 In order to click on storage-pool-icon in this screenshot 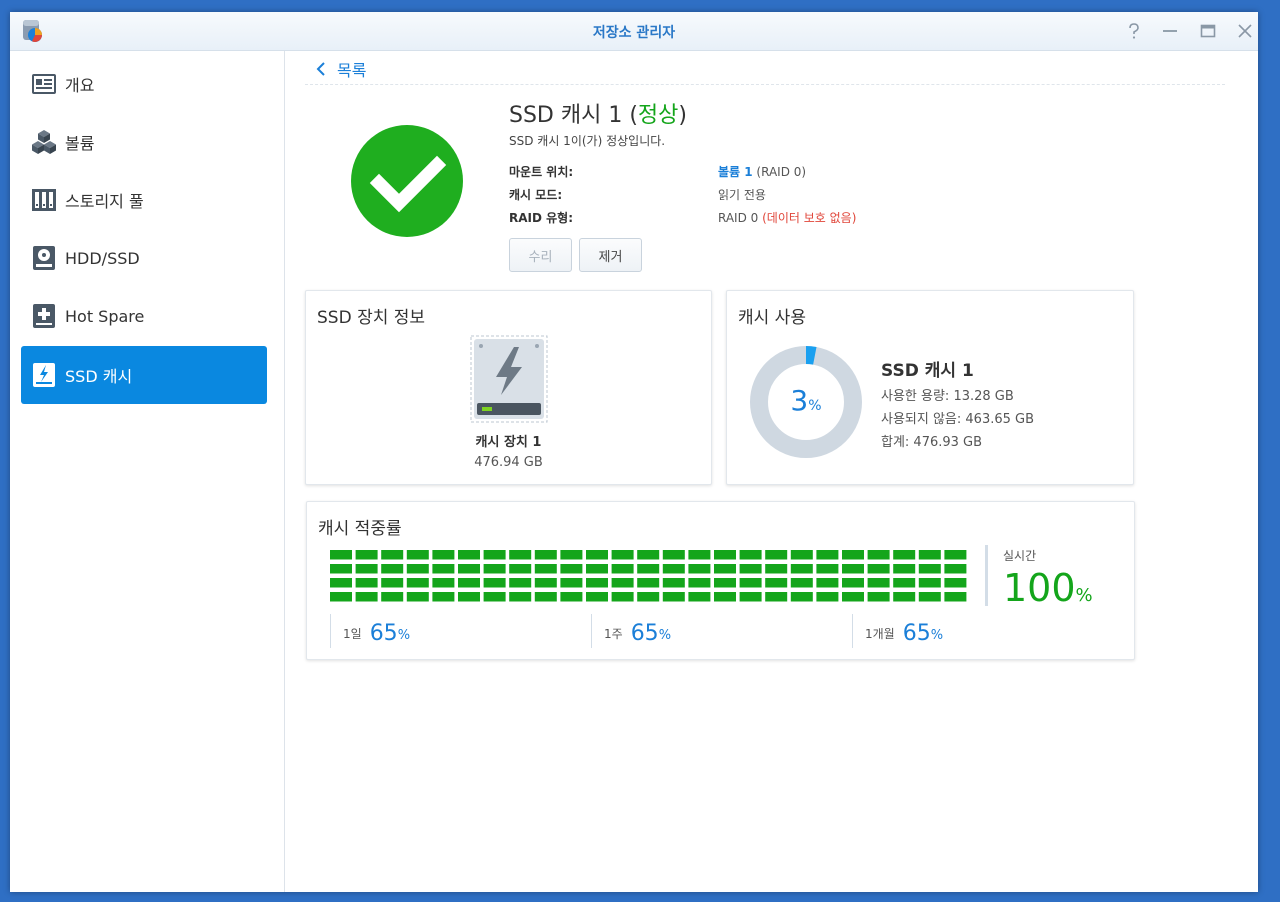, I will do `click(44, 200)`.